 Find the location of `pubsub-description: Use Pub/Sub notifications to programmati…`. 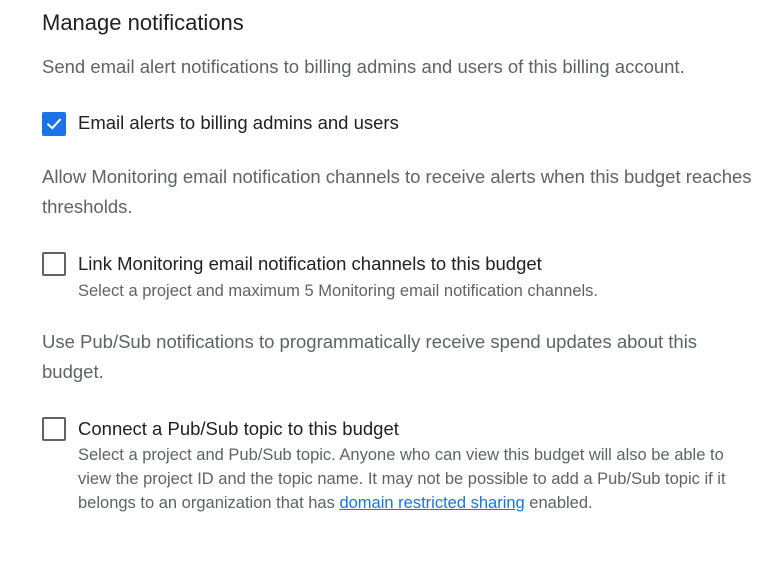

pubsub-description: Use Pub/Sub notifications to programmati… is located at coordinates (370, 356).